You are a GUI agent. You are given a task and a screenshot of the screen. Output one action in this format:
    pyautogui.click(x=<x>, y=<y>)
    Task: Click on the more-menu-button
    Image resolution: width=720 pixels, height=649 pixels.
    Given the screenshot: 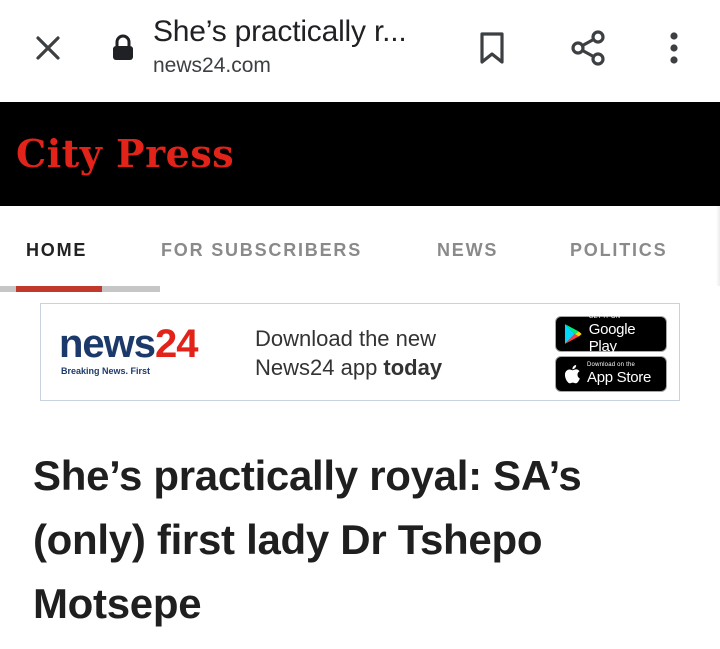 What is the action you would take?
    pyautogui.click(x=674, y=48)
    